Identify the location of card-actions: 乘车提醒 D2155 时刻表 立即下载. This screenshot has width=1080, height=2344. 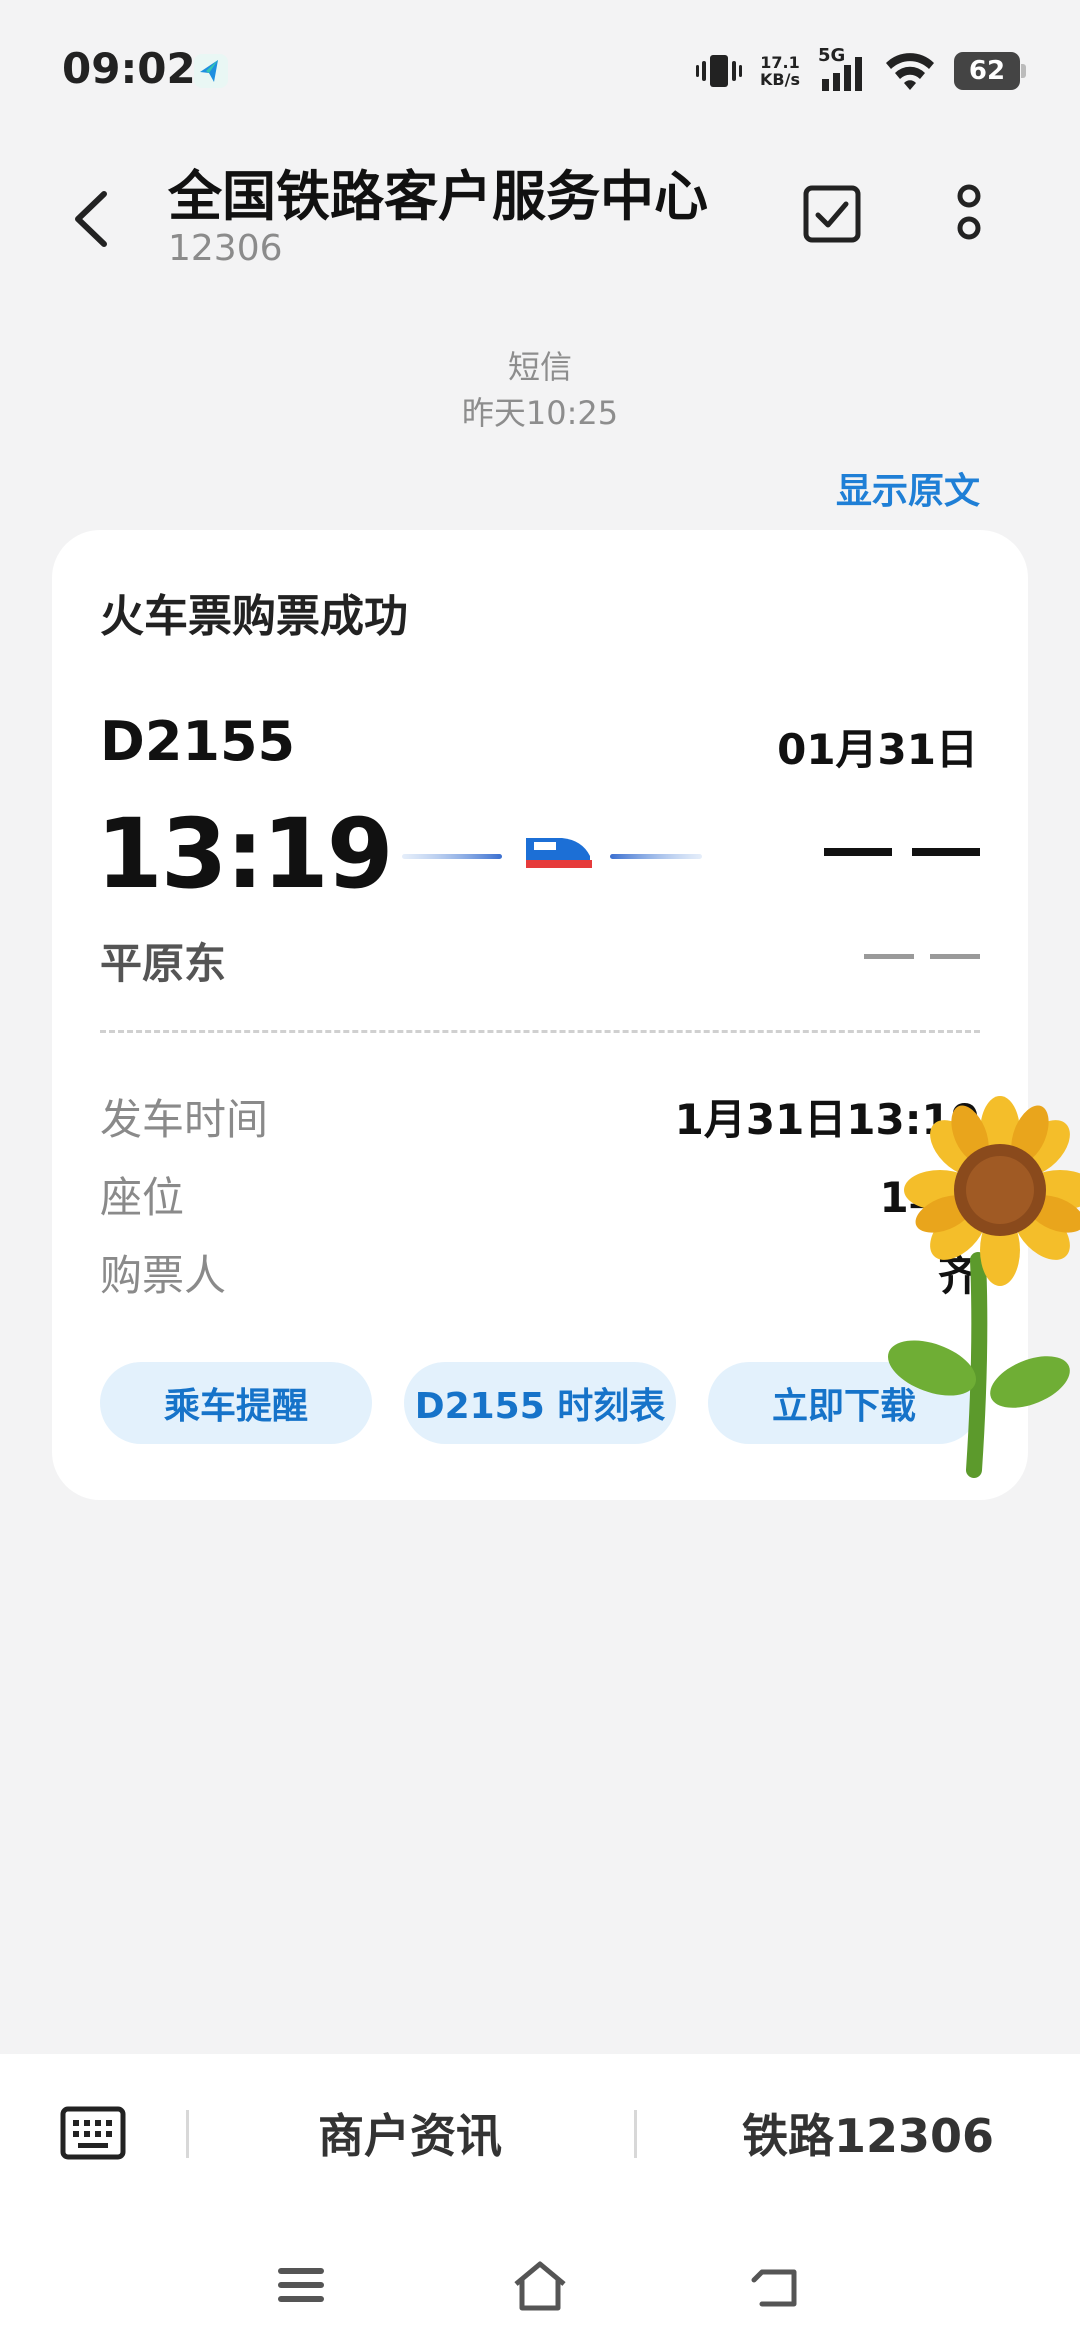
(540, 1403).